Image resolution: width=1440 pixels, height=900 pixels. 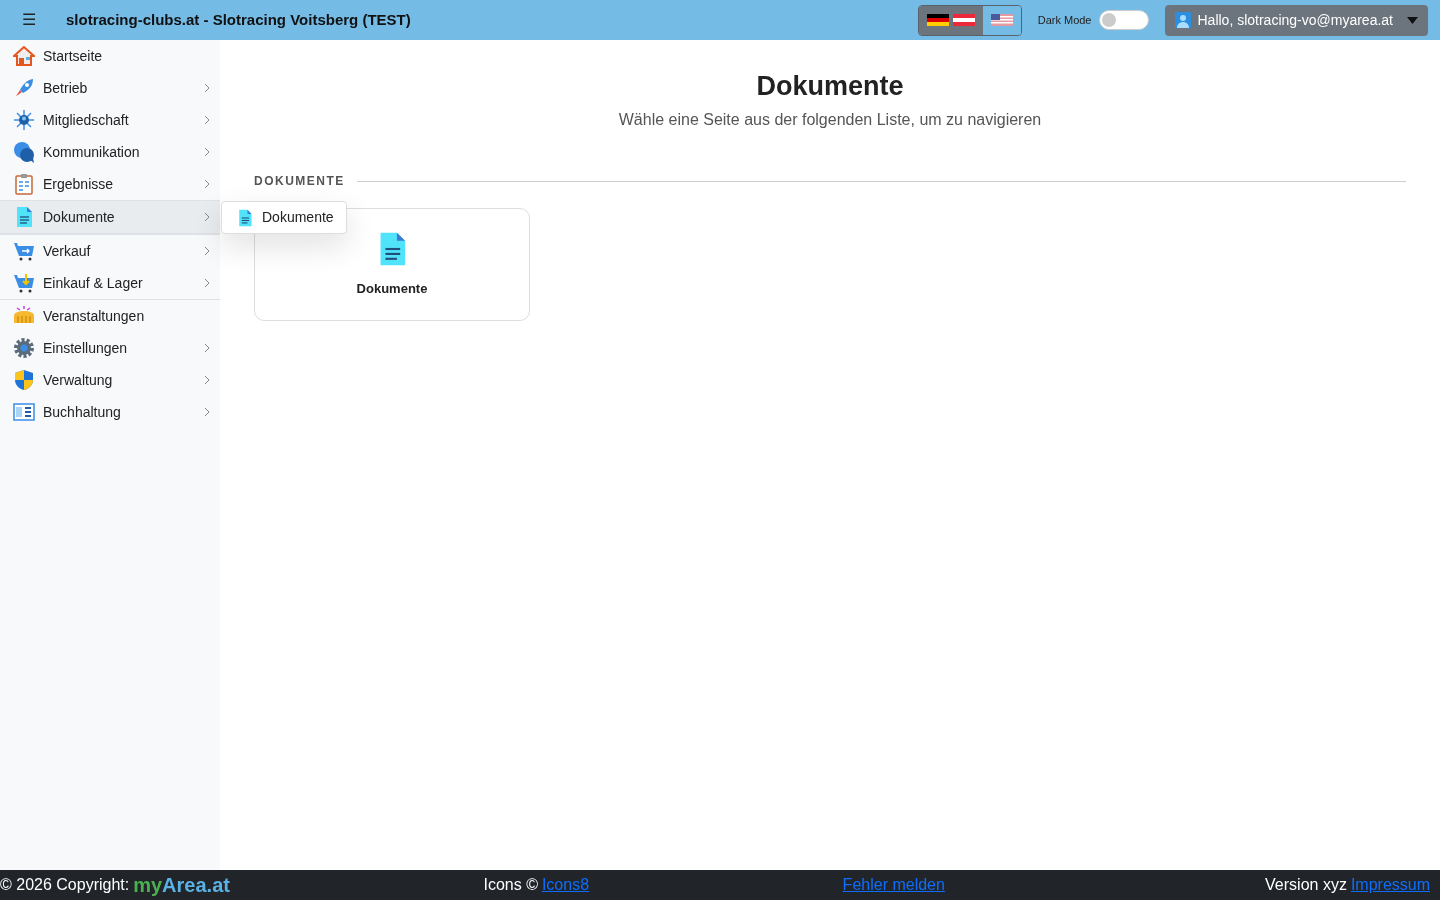 What do you see at coordinates (1296, 20) in the screenshot?
I see `user-menu-button: Hallo, slotracing-vo@myarea.at` at bounding box center [1296, 20].